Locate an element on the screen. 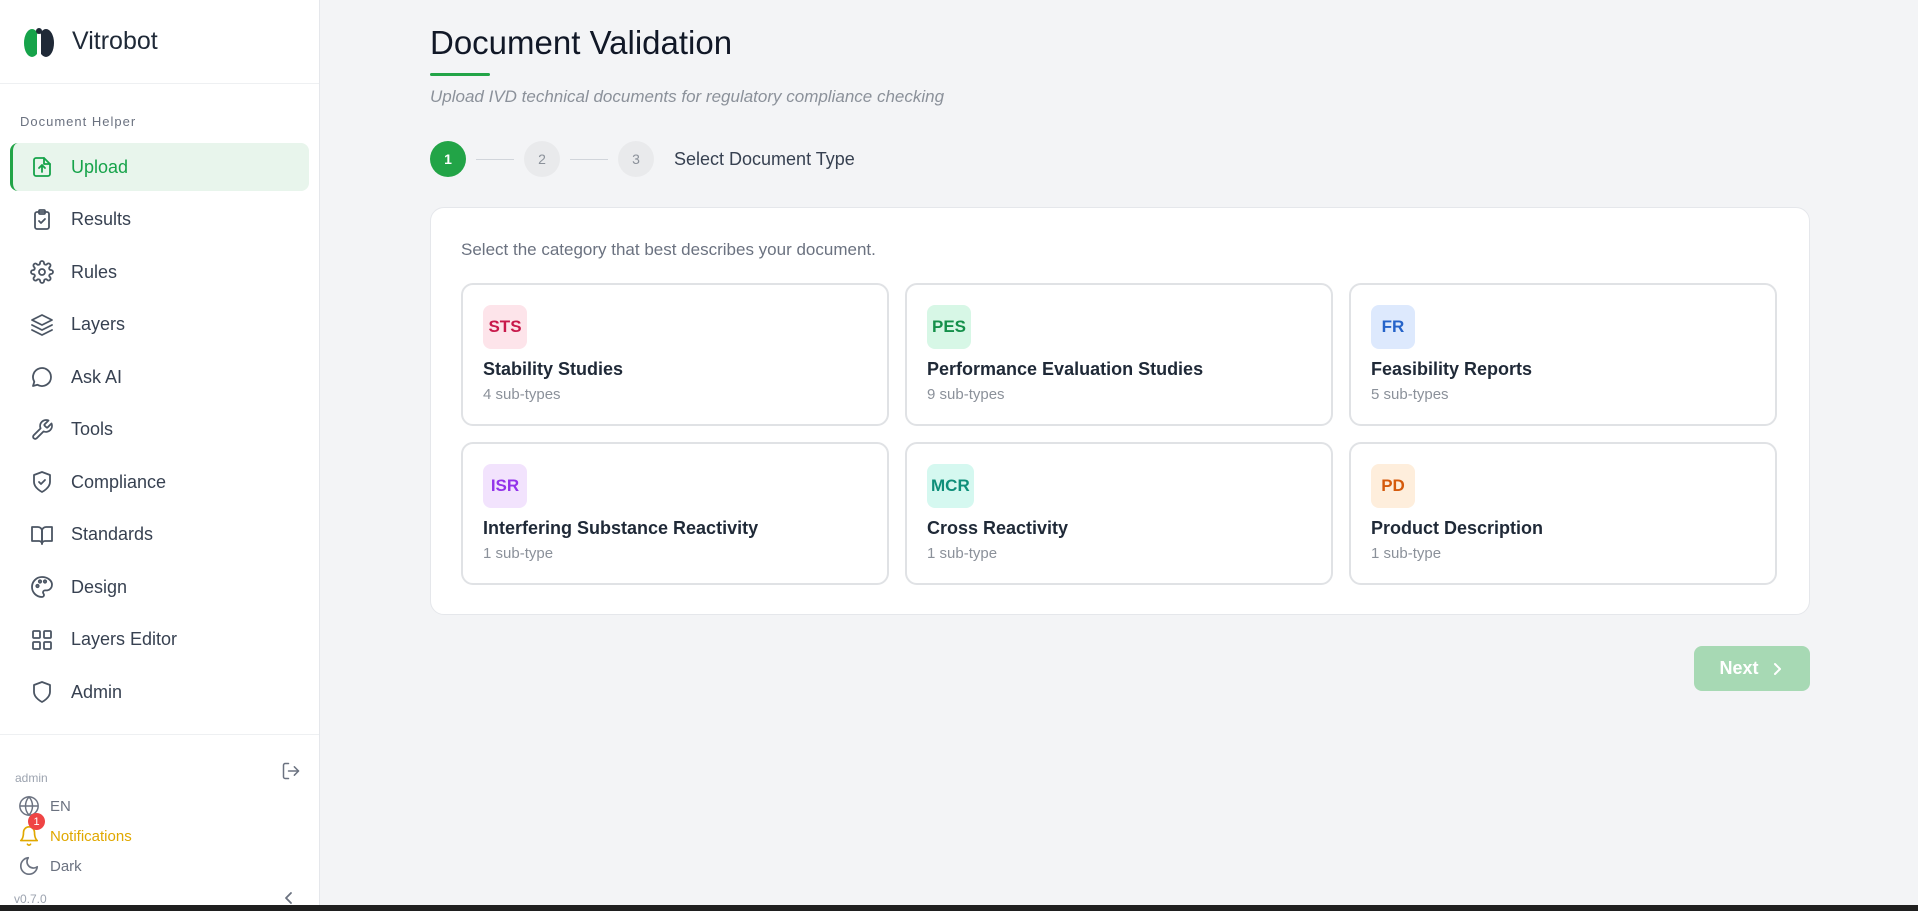 This screenshot has height=911, width=1918. category-subtypes: 5 sub-types is located at coordinates (1410, 394).